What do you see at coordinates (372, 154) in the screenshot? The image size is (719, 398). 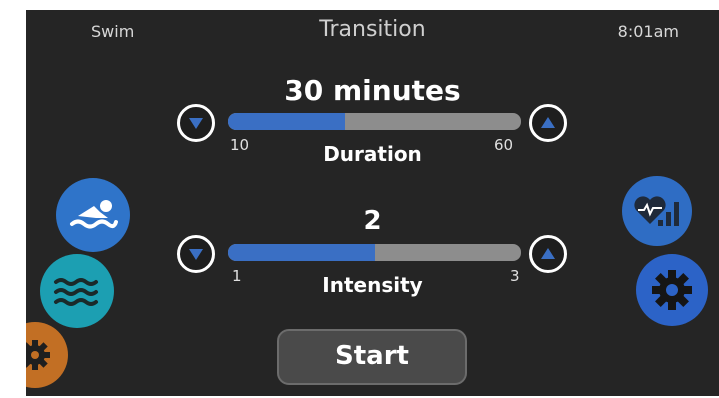 I see `duration-label: Duration` at bounding box center [372, 154].